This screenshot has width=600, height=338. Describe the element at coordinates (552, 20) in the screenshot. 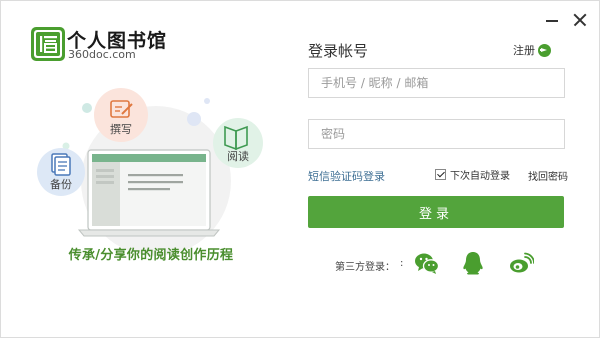

I see `minimize-button` at that location.